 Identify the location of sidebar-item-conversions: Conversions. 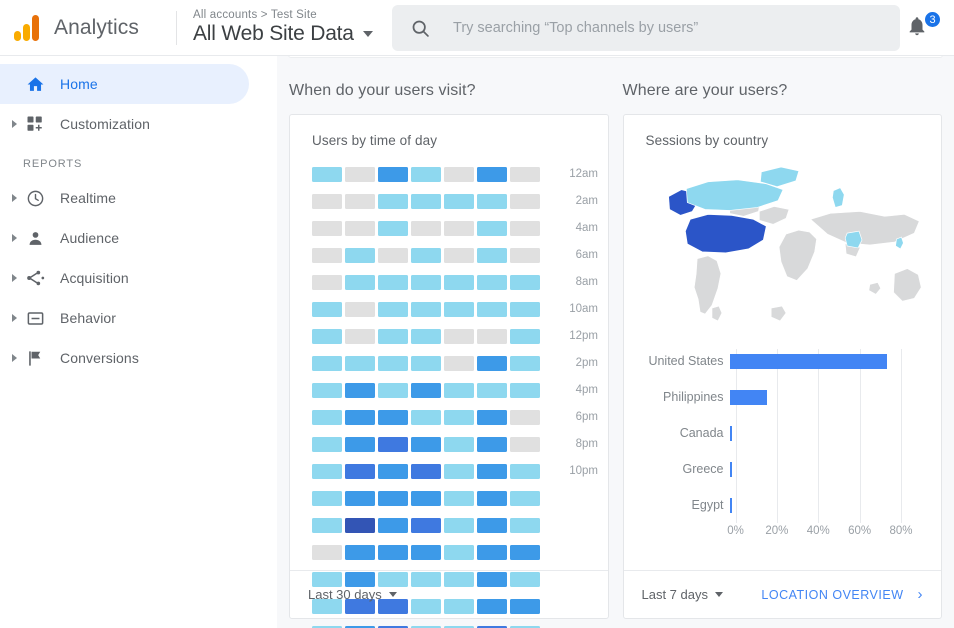
(138, 358).